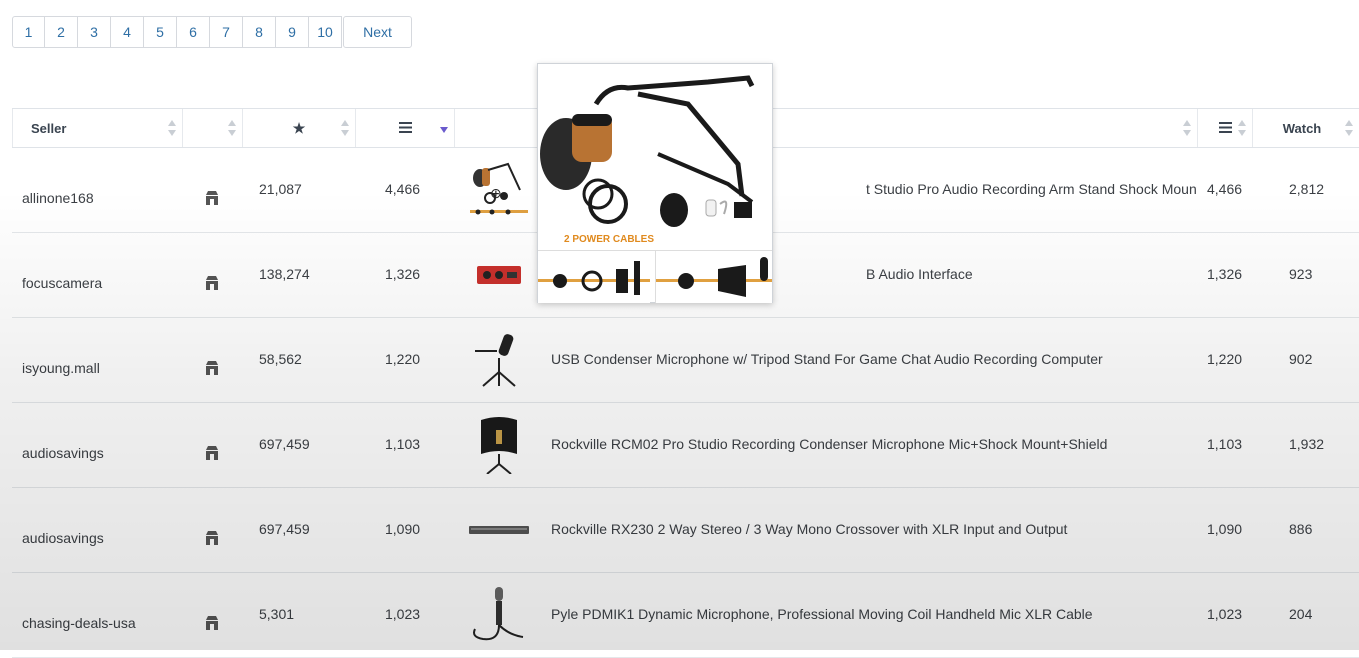 The height and width of the screenshot is (658, 1359). What do you see at coordinates (193, 32) in the screenshot?
I see `page-6-link: 6` at bounding box center [193, 32].